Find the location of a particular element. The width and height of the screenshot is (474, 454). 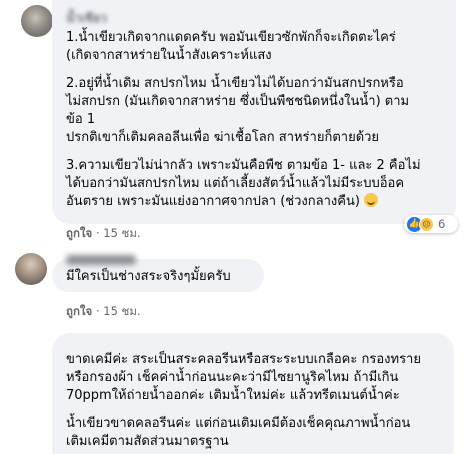

reaction-count: 6 is located at coordinates (442, 224).